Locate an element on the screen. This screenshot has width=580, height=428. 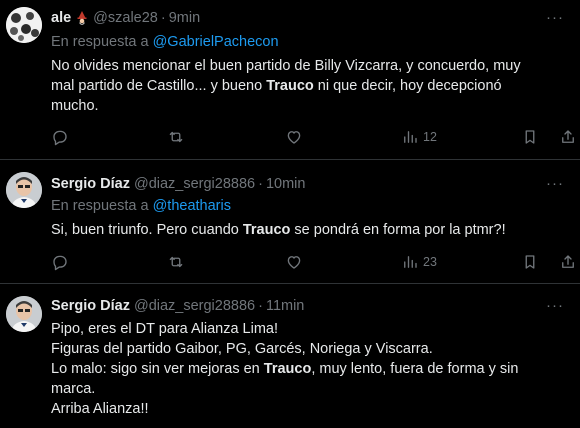
text-line: Arriba Alianza!! is located at coordinates (100, 409).